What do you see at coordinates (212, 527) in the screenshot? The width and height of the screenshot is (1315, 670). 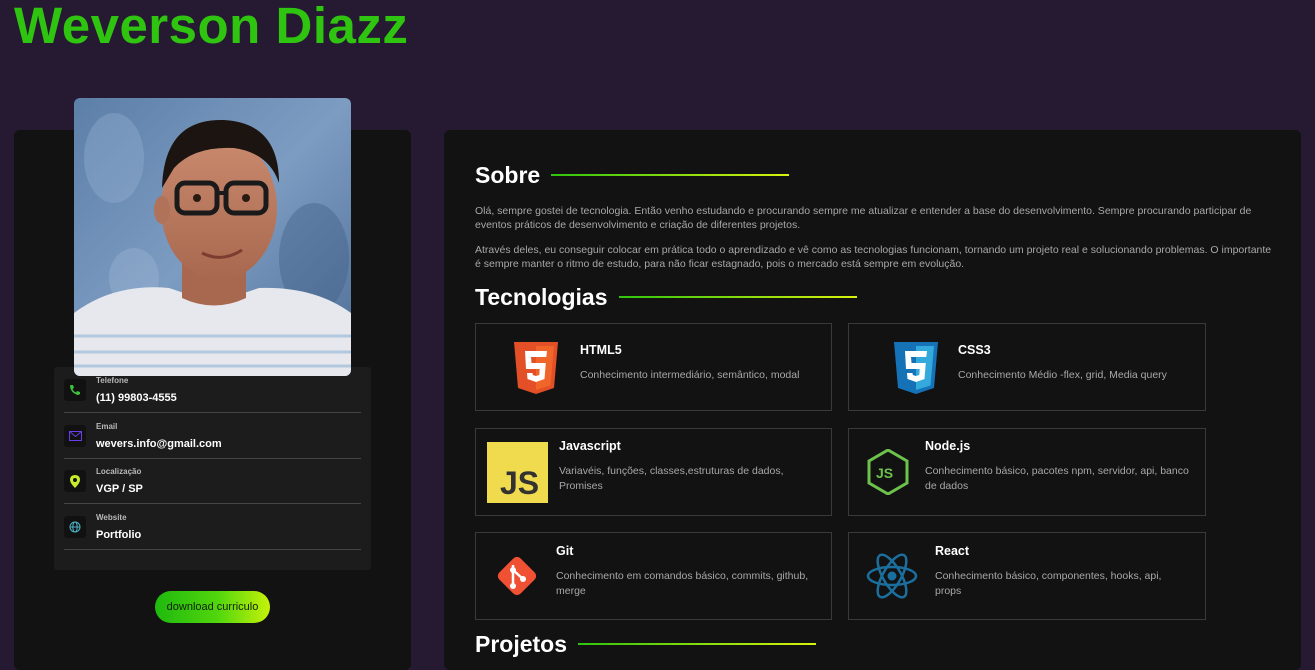 I see `contact-item-website: Website Portfolio` at bounding box center [212, 527].